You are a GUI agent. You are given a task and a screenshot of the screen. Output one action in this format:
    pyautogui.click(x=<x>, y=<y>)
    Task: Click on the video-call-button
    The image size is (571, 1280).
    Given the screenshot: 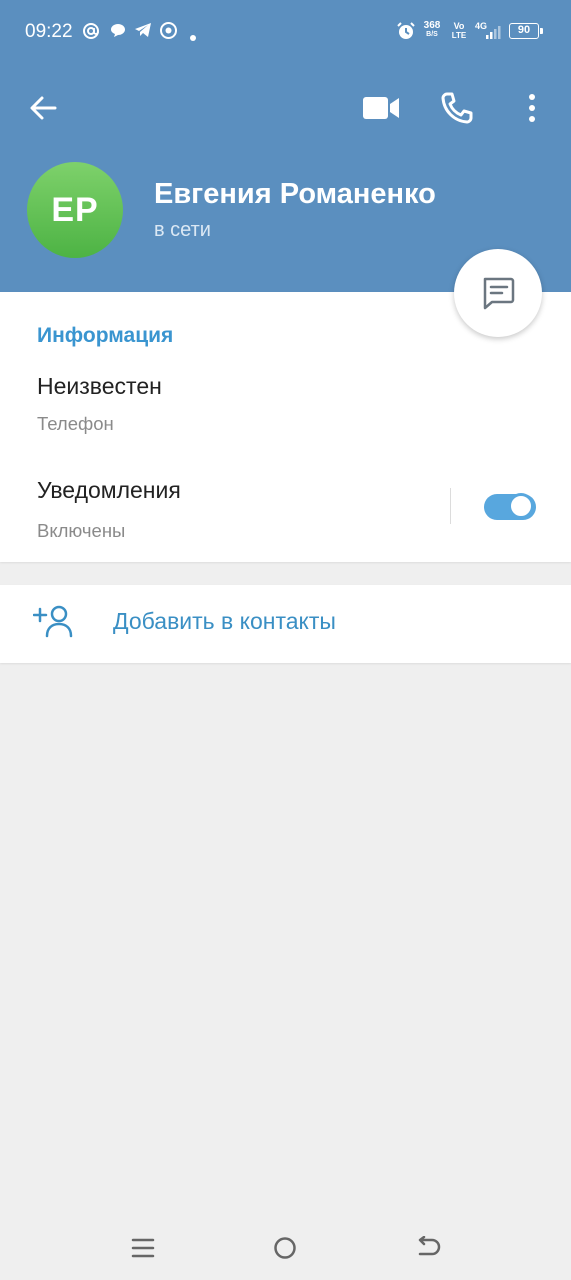 What is the action you would take?
    pyautogui.click(x=381, y=110)
    